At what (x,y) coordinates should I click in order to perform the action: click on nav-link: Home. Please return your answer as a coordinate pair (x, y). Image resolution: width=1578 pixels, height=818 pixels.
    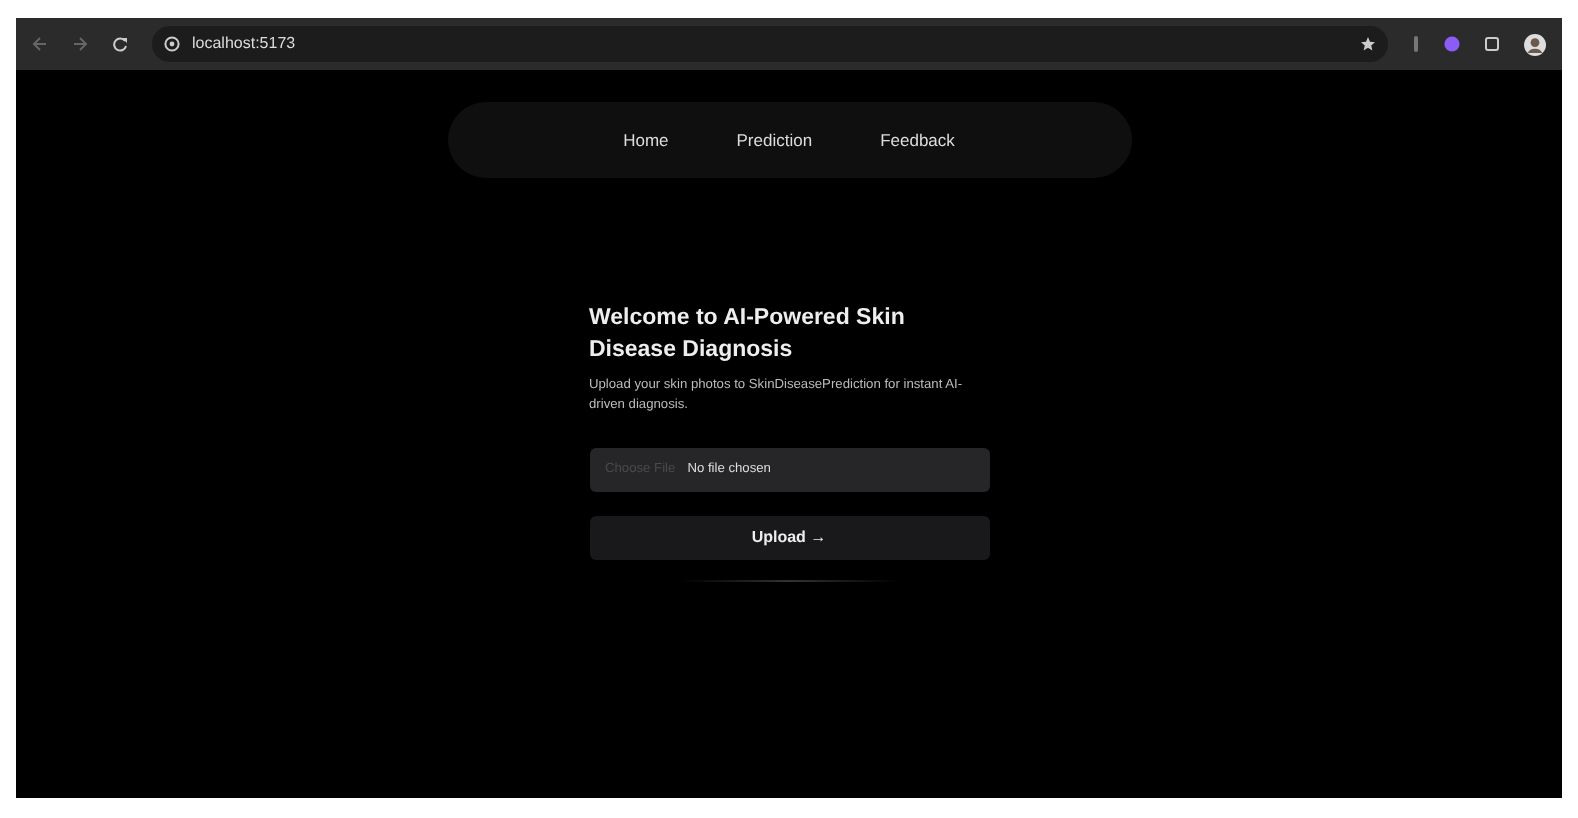
    Looking at the image, I should click on (646, 140).